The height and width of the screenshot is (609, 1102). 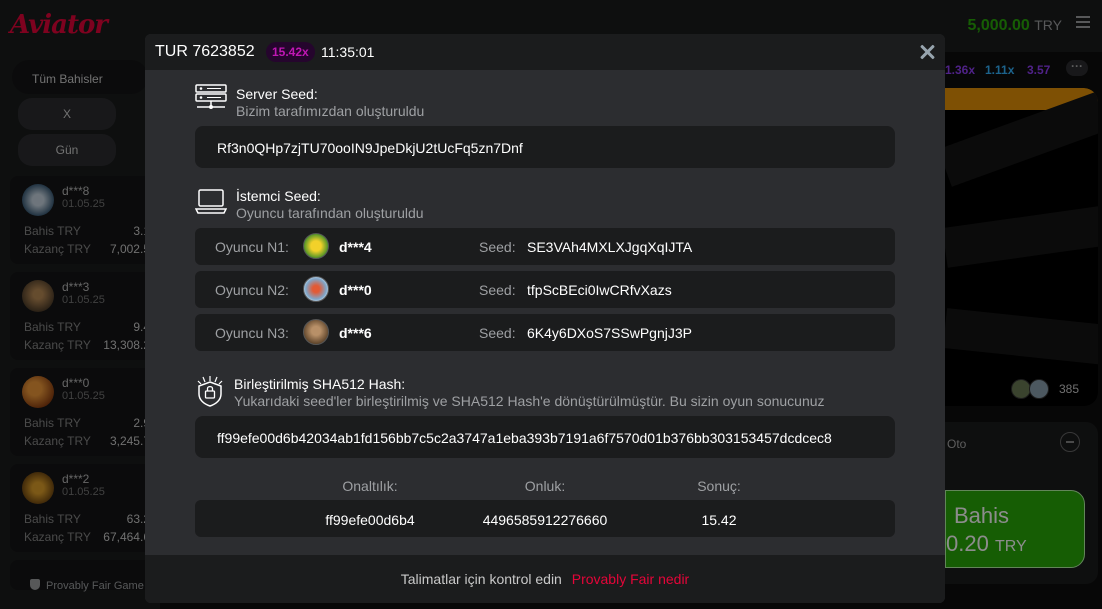 I want to click on decimal-label: Onluk:, so click(x=545, y=486).